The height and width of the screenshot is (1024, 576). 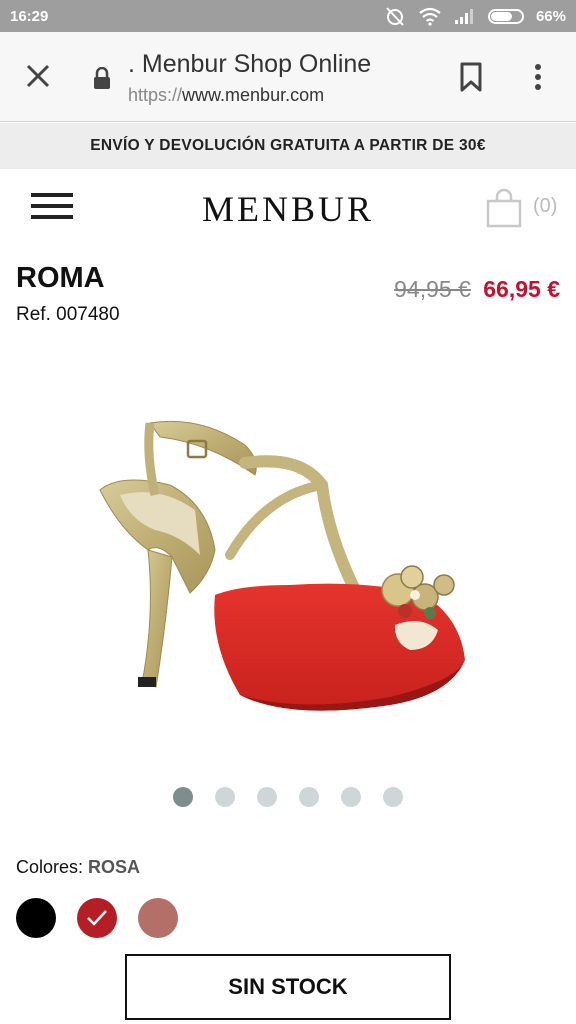 What do you see at coordinates (521, 289) in the screenshot?
I see `price-new: 66,95 €` at bounding box center [521, 289].